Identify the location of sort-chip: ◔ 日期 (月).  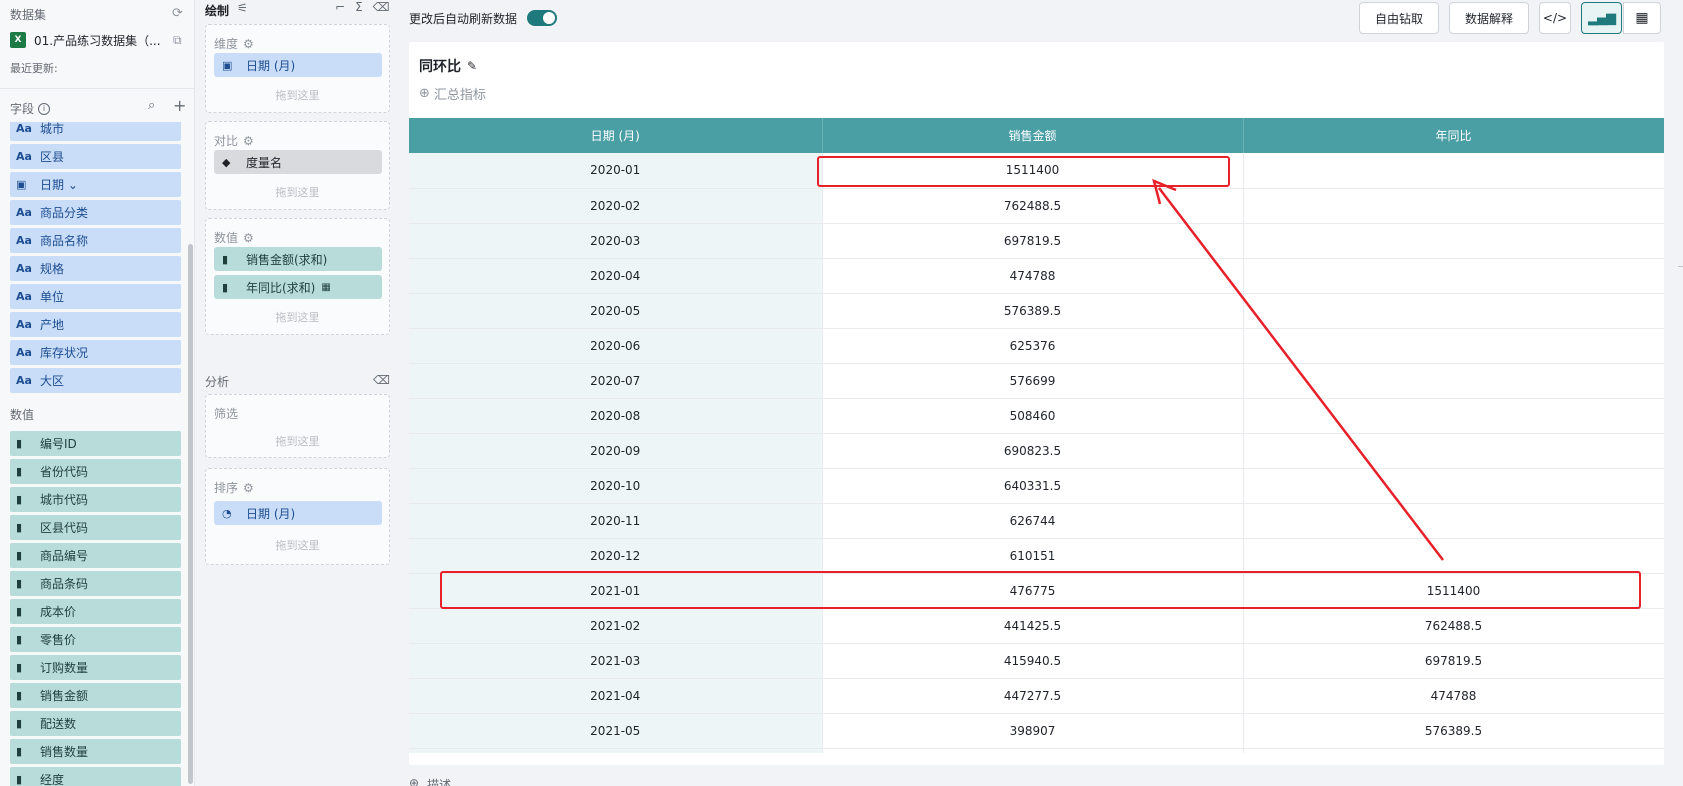
(298, 513).